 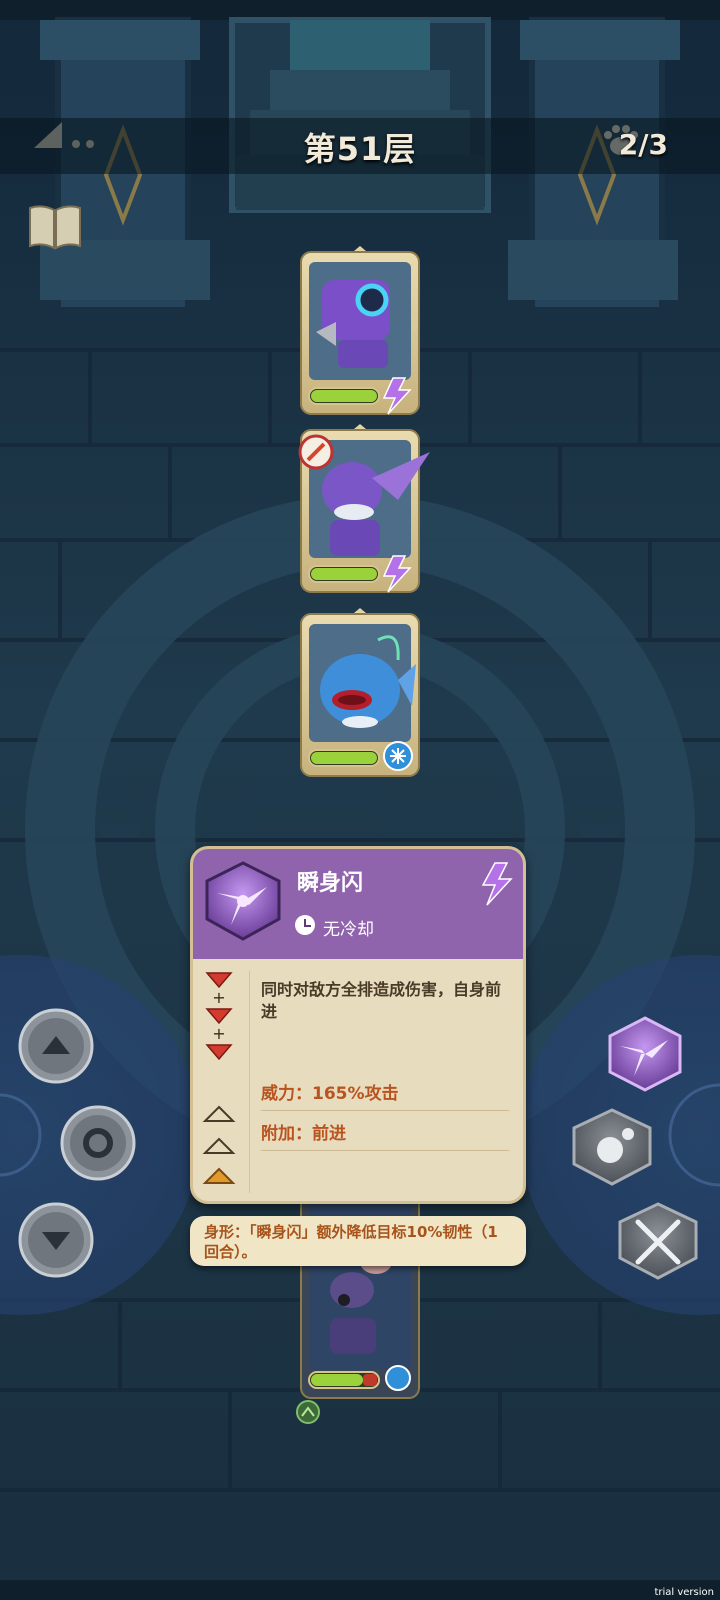 I want to click on skill-extra-effect: 附加：前进, so click(x=385, y=1135).